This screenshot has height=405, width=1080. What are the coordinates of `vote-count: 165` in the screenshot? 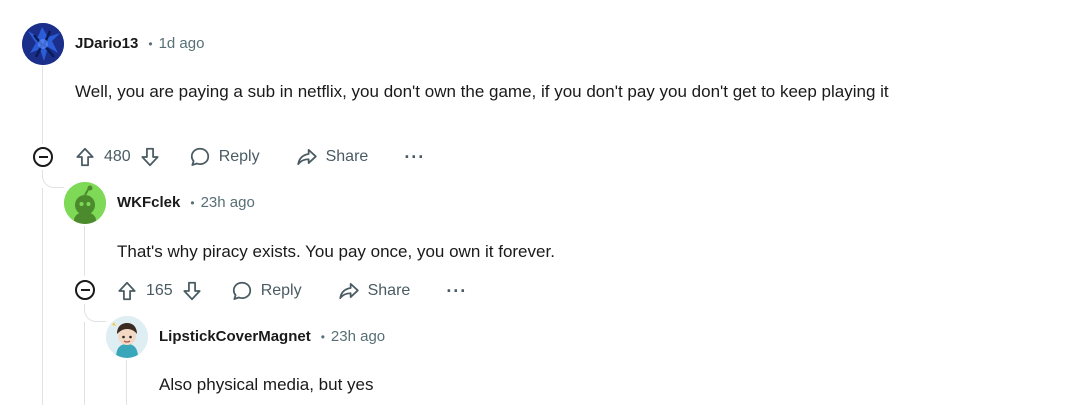 It's located at (159, 290).